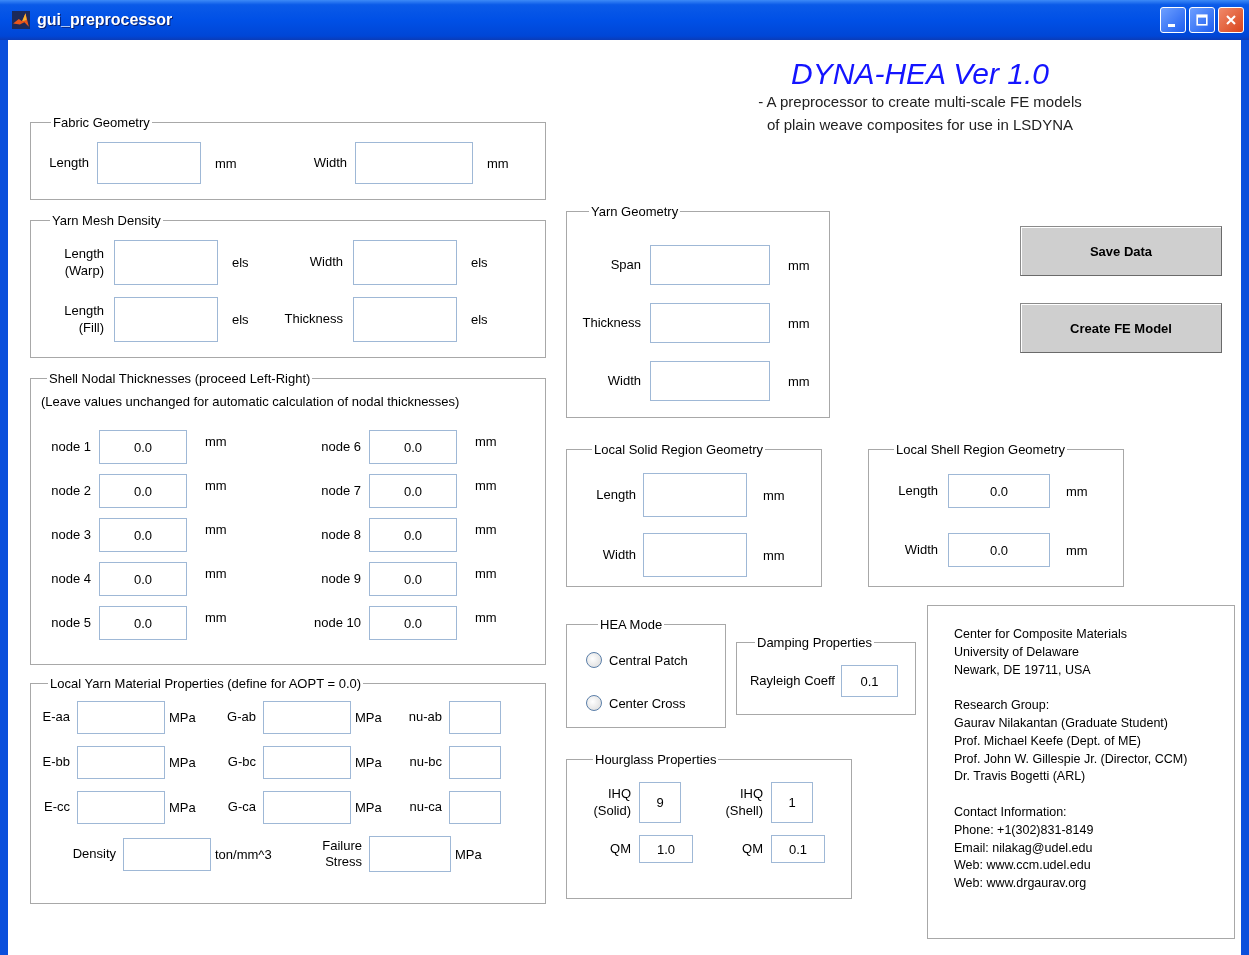 This screenshot has height=955, width=1249. What do you see at coordinates (656, 759) in the screenshot?
I see `group-title: Hourglass Properties` at bounding box center [656, 759].